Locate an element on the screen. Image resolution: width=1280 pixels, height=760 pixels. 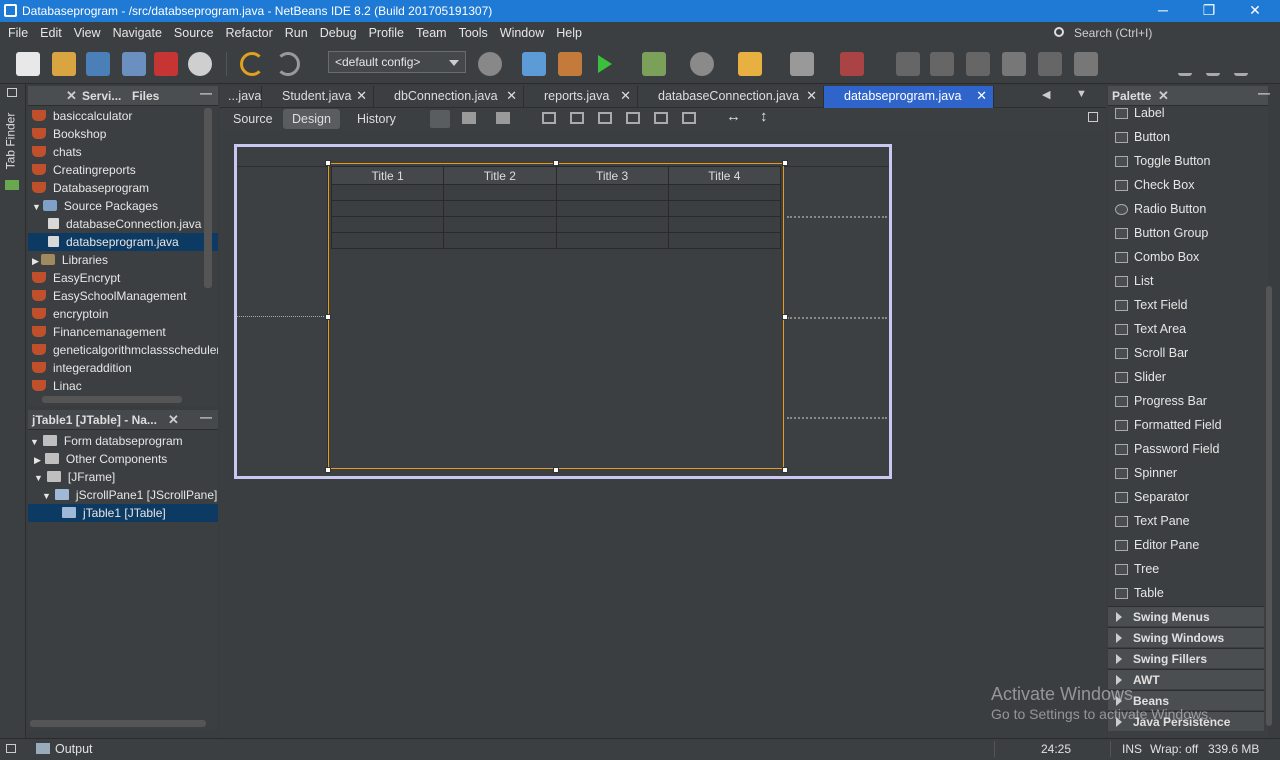
tree-item: geneticalgorithmclassscheduler is located at coordinates (123, 350).